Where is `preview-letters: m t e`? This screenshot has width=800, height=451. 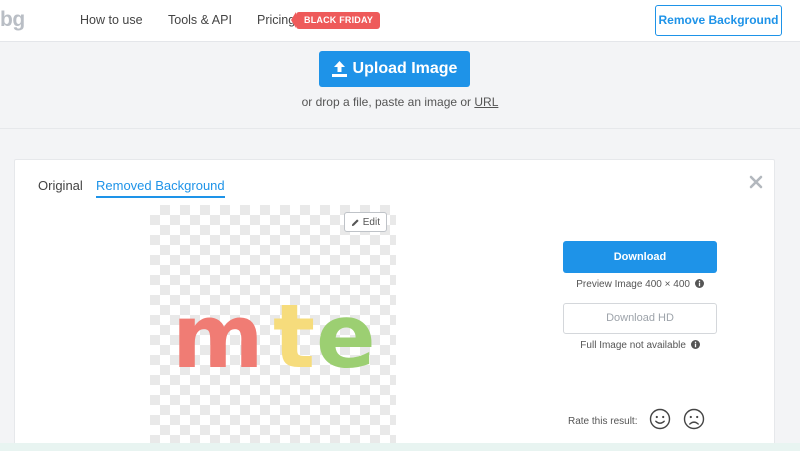 preview-letters: m t e is located at coordinates (274, 336).